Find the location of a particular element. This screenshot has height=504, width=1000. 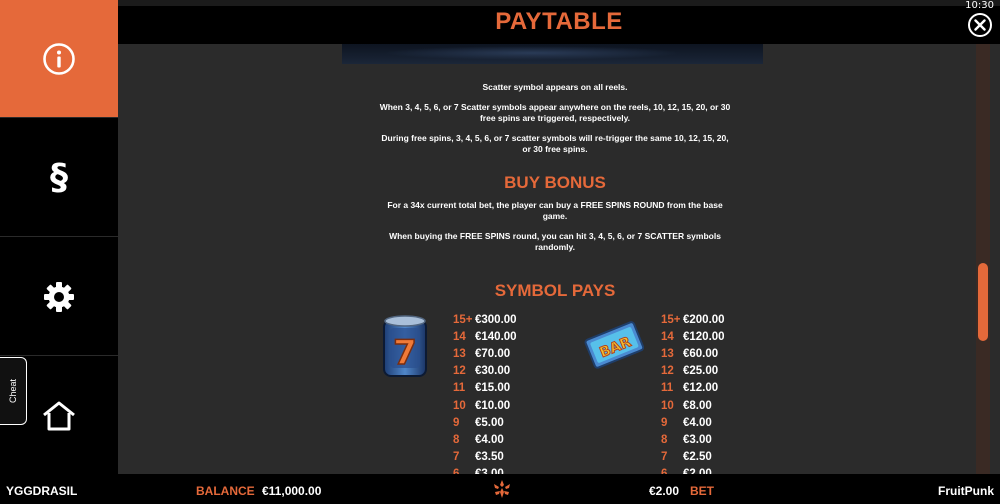

paragraph-icon: § is located at coordinates (59, 177).